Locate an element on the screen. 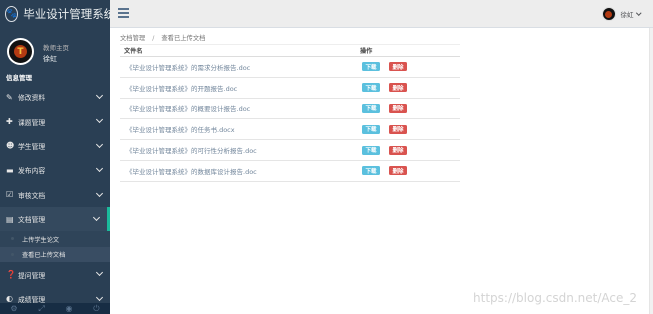 The width and height of the screenshot is (653, 314). table-row: 《毕业设计管理系统》的需求分析报告.doc 下载 删除 is located at coordinates (290, 67).